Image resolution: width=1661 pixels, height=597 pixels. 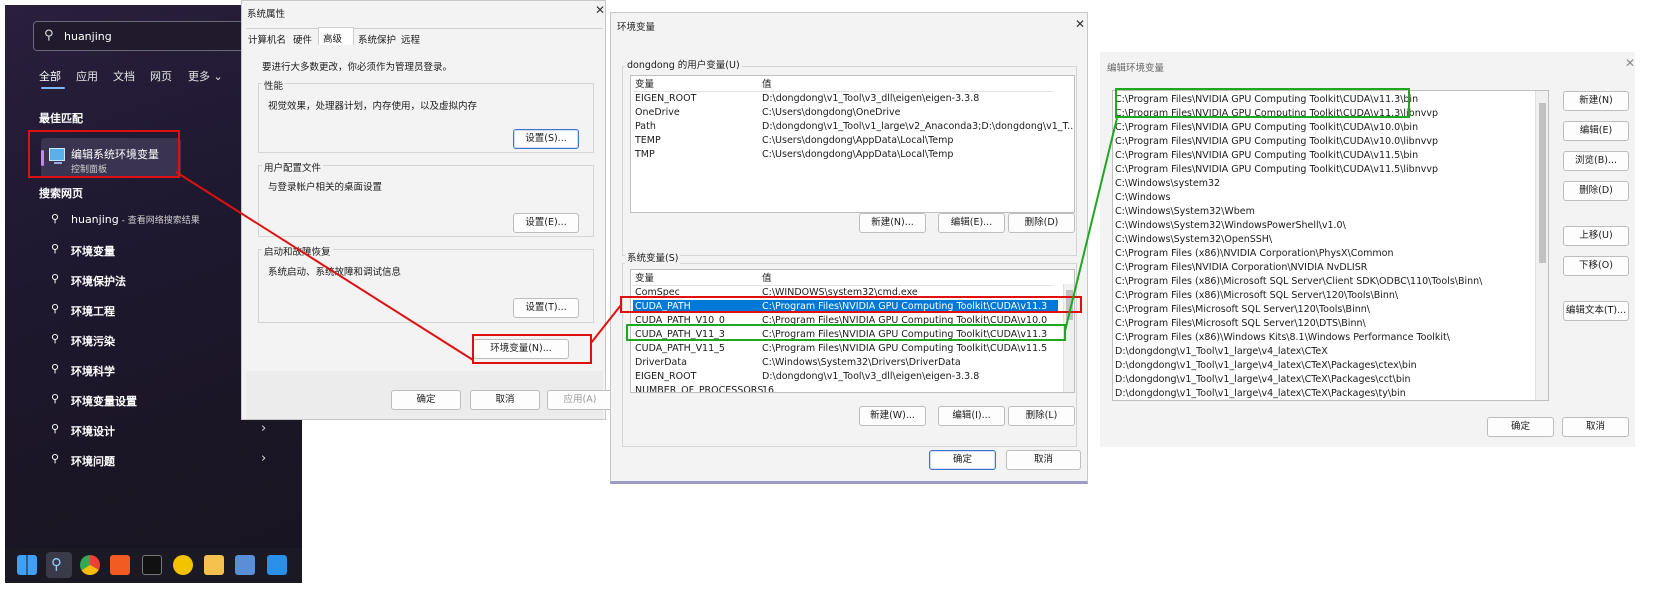 What do you see at coordinates (1091, 224) in the screenshot?
I see `connector-green` at bounding box center [1091, 224].